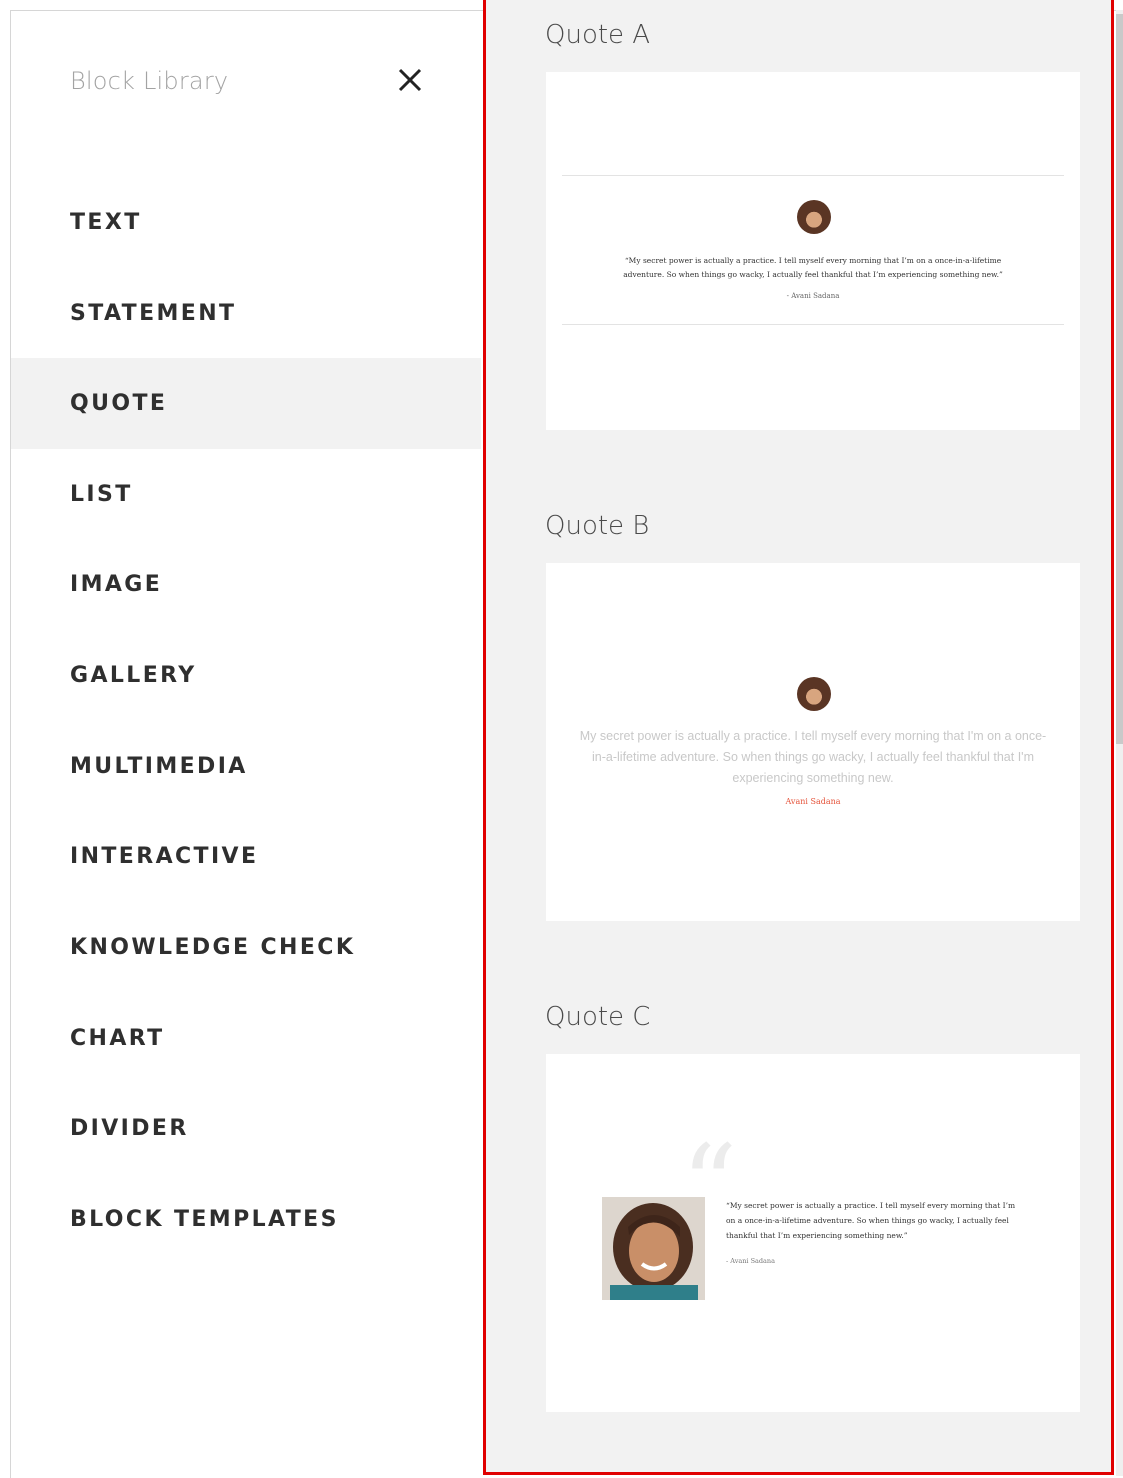  What do you see at coordinates (246, 675) in the screenshot?
I see `nav-item-gallery: GALLERY` at bounding box center [246, 675].